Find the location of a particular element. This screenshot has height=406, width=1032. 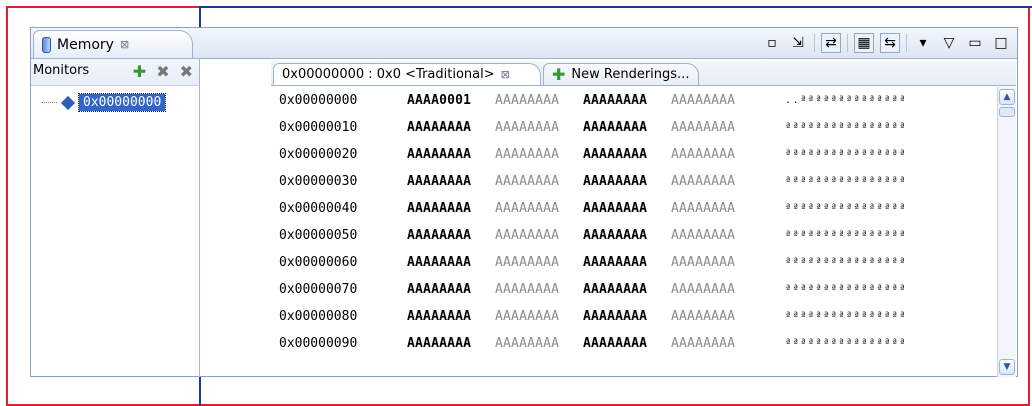

memory-cell: AAAA0001 is located at coordinates (449, 100).